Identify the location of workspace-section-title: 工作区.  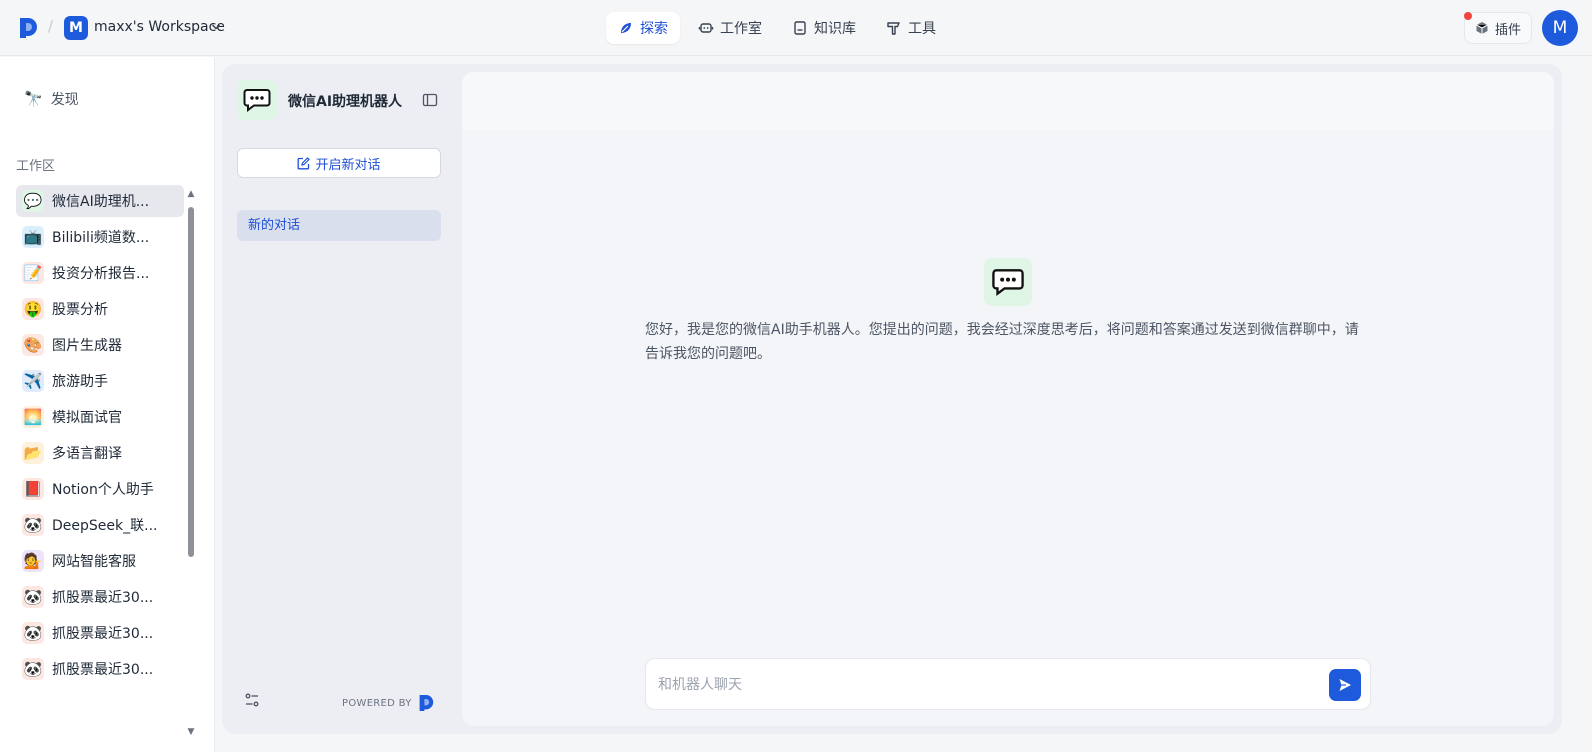
(36, 166).